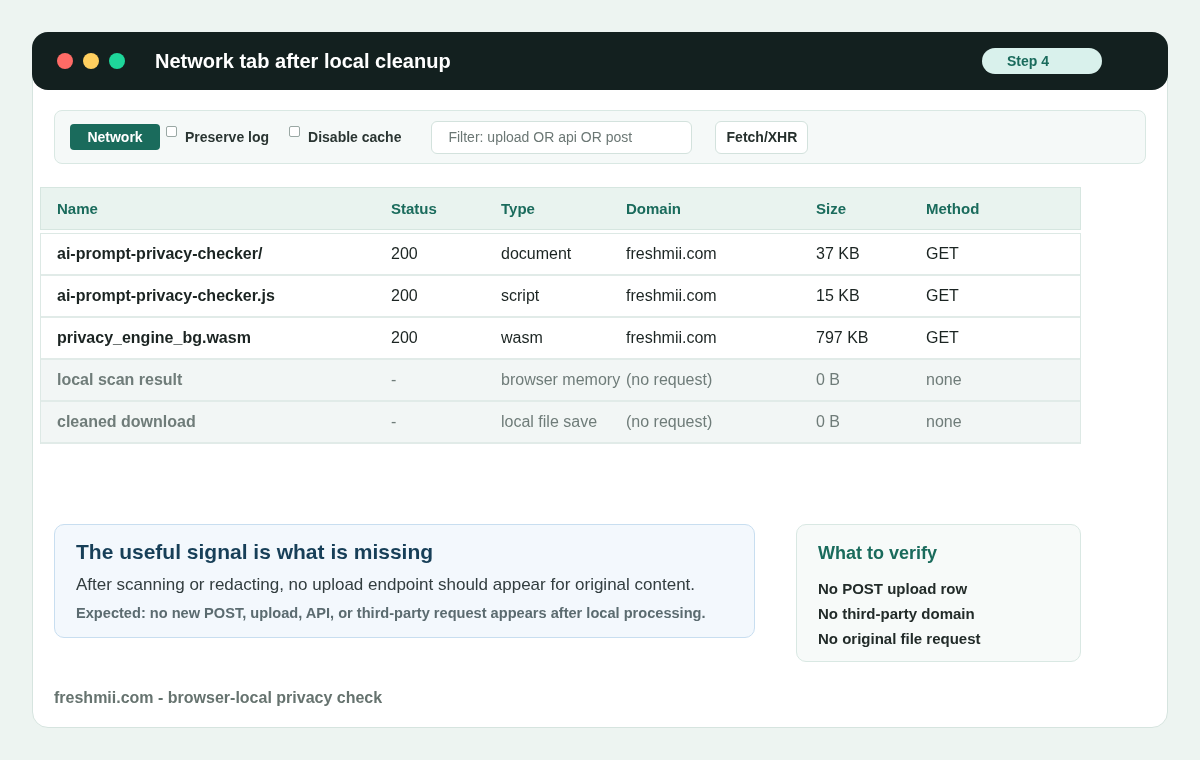 The height and width of the screenshot is (760, 1200). What do you see at coordinates (386, 585) in the screenshot?
I see `note-text: After scanning or redacting, no upload endpoint should appear for original content.` at bounding box center [386, 585].